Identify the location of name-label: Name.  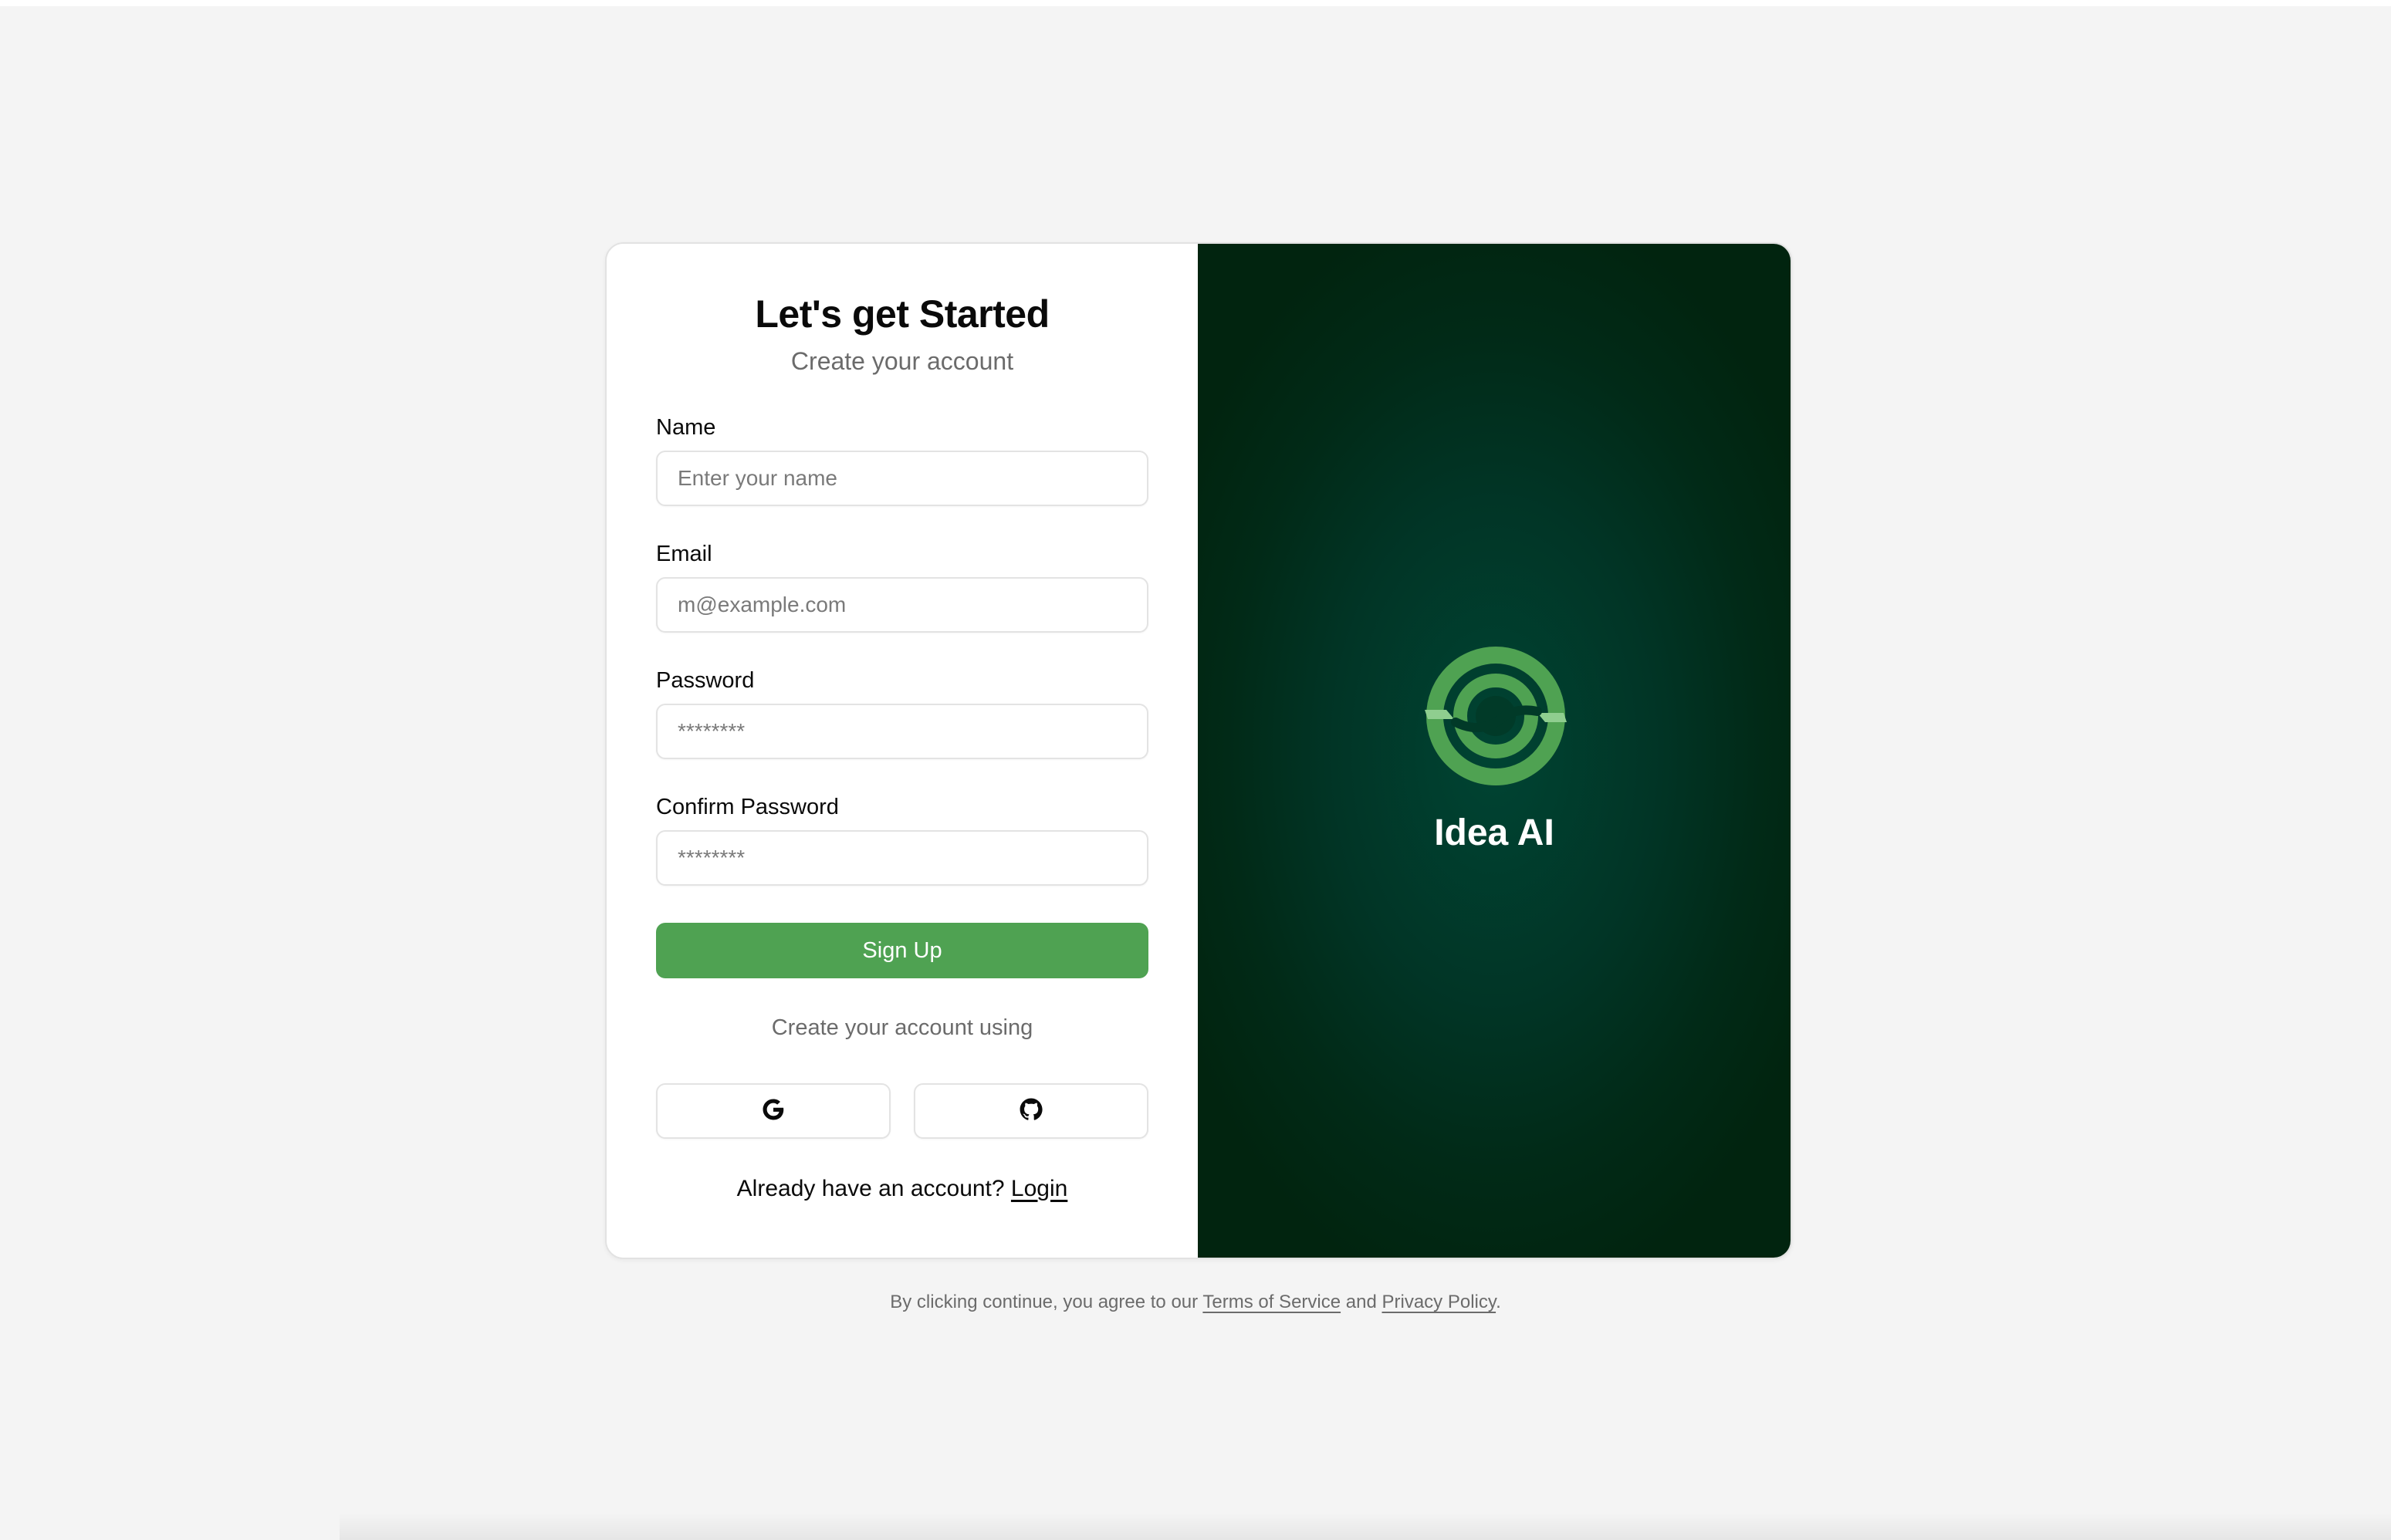
(686, 428).